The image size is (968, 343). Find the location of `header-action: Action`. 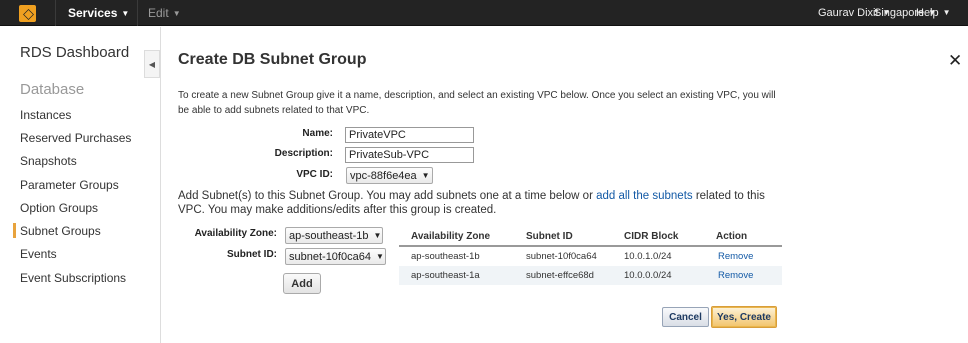

header-action: Action is located at coordinates (732, 236).